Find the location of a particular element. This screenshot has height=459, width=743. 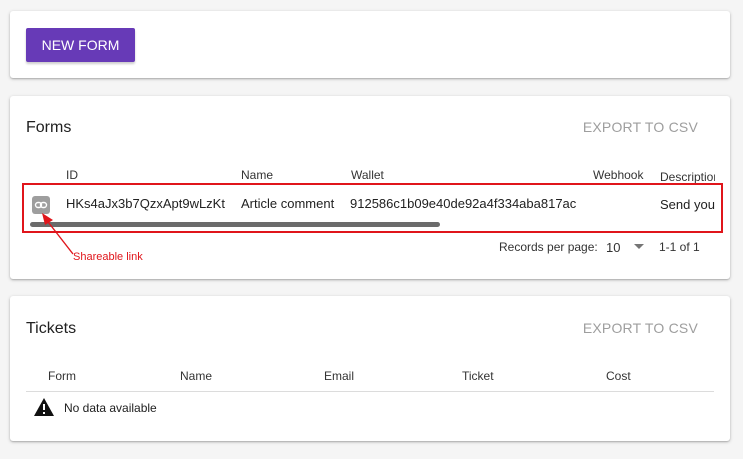

tickets-col-ticket: Ticket is located at coordinates (478, 376).